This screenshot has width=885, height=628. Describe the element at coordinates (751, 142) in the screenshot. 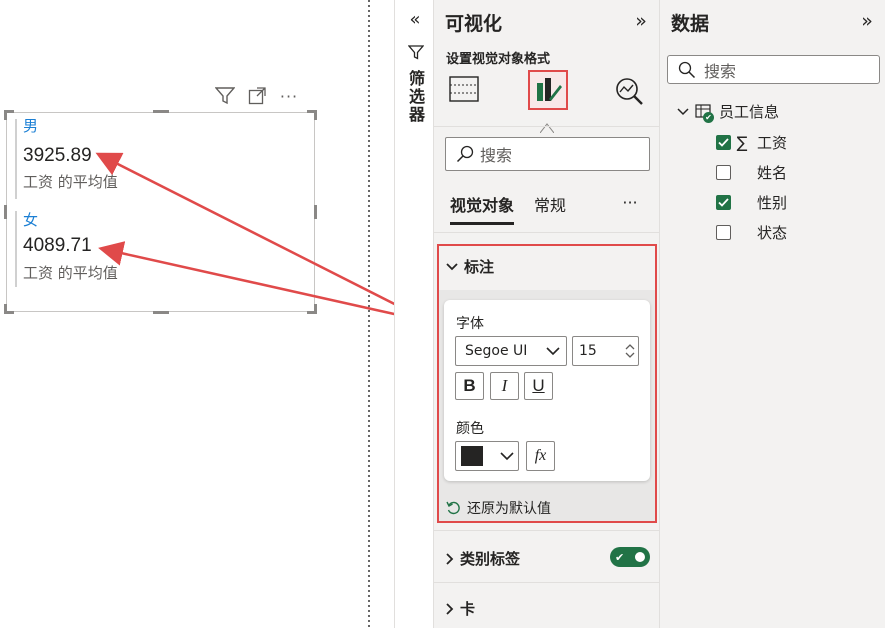

I see `field-row: ∑ 工资` at that location.